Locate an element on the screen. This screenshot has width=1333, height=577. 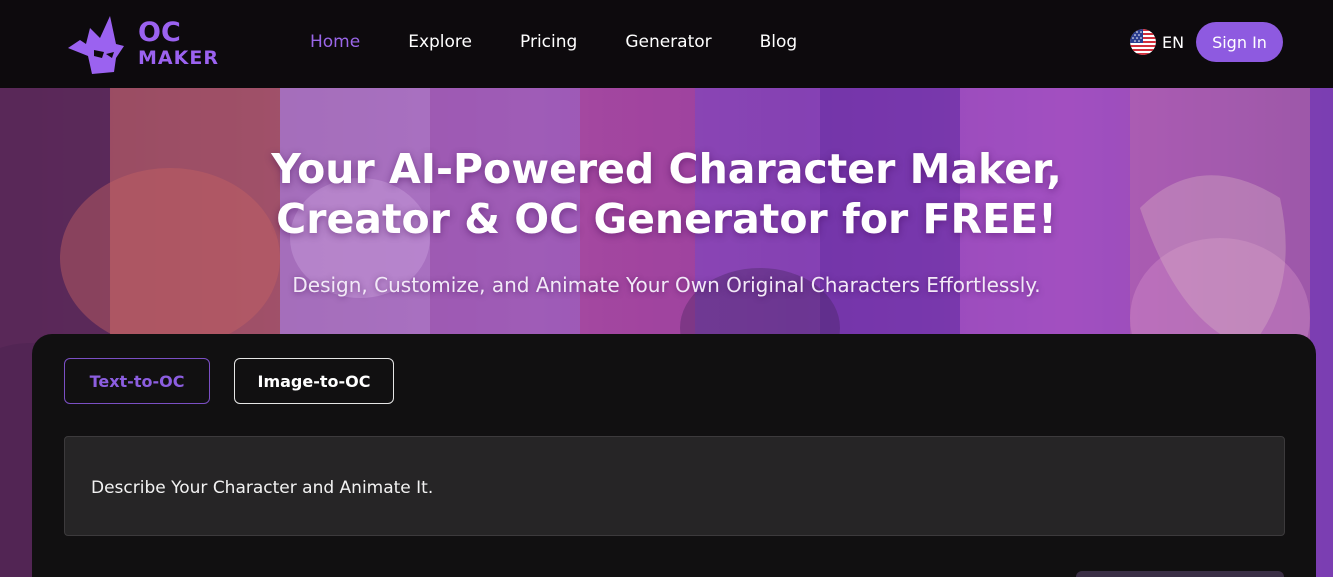
brand-wordmark-line1: OC is located at coordinates (159, 32).